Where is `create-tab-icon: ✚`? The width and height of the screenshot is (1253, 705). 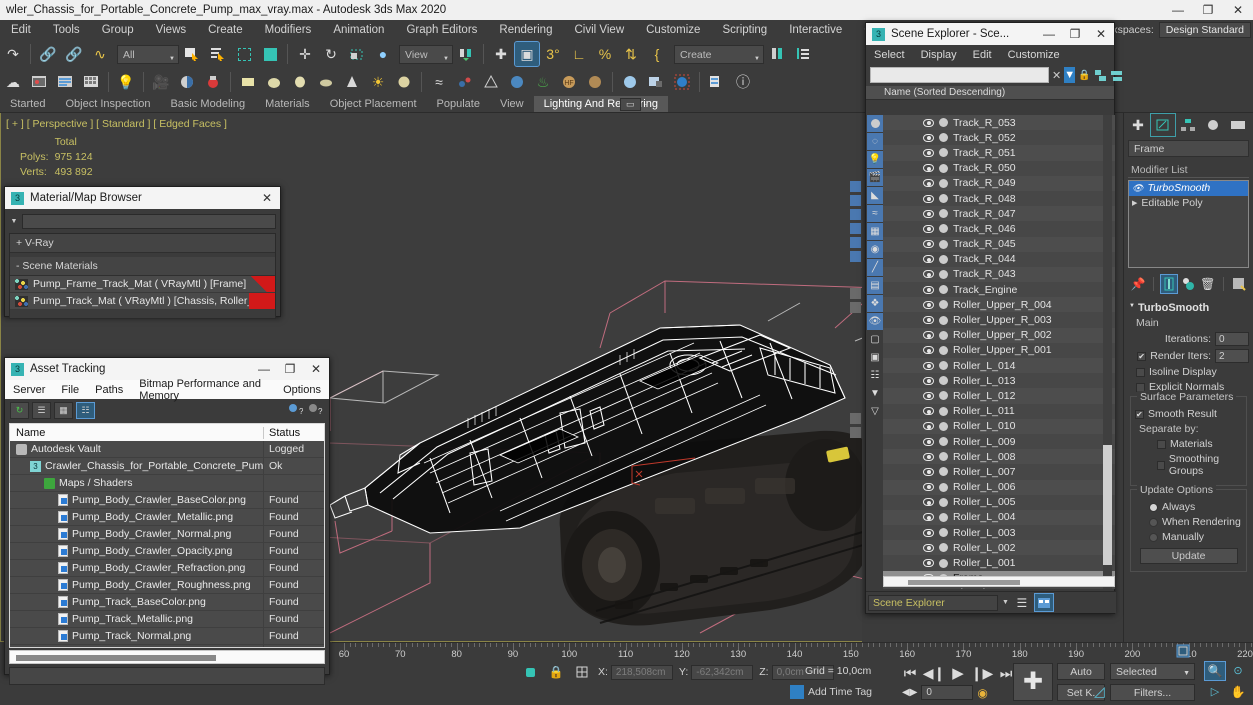 create-tab-icon: ✚ is located at coordinates (1138, 125).